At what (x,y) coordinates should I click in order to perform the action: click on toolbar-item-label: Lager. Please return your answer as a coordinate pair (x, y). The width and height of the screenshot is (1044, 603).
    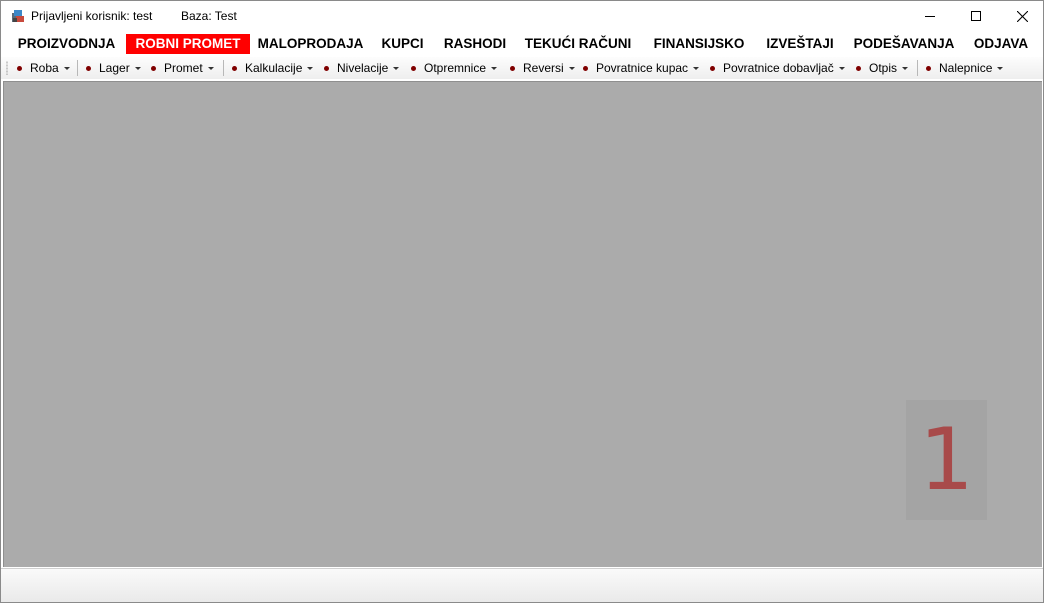
    Looking at the image, I should click on (114, 68).